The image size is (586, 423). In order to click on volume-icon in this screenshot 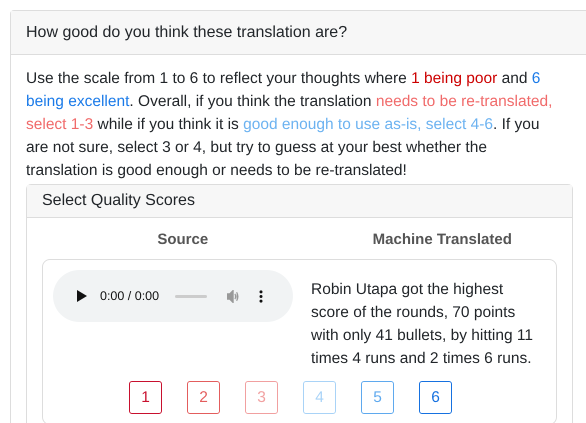, I will do `click(234, 296)`.